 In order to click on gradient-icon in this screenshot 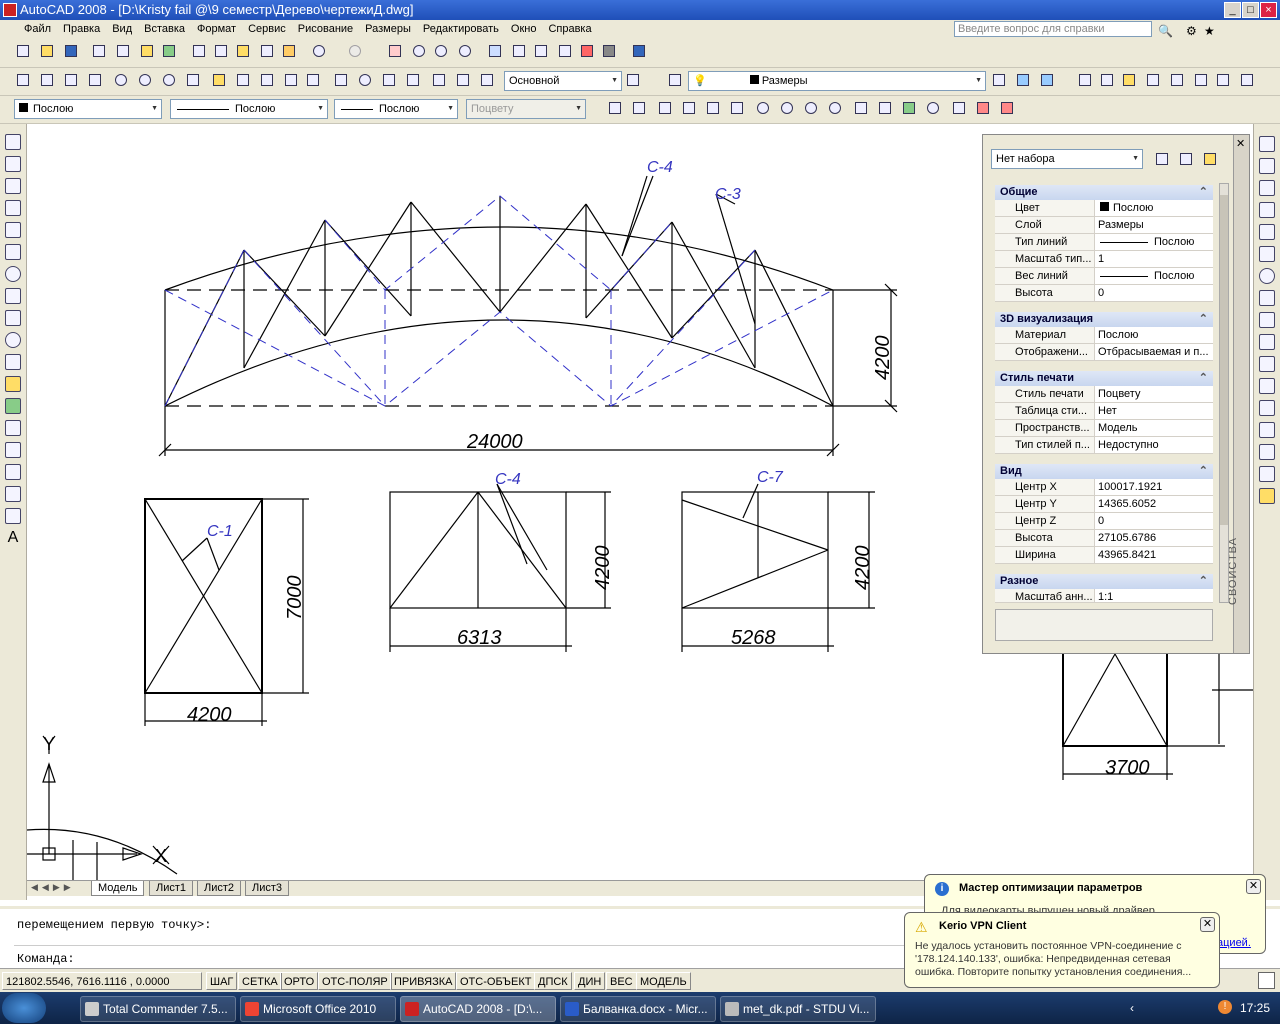, I will do `click(13, 472)`.